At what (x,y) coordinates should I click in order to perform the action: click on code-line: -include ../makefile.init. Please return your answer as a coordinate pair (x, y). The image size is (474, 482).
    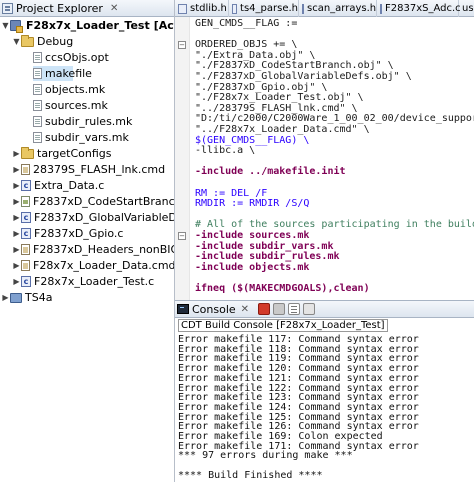
    Looking at the image, I should click on (270, 172).